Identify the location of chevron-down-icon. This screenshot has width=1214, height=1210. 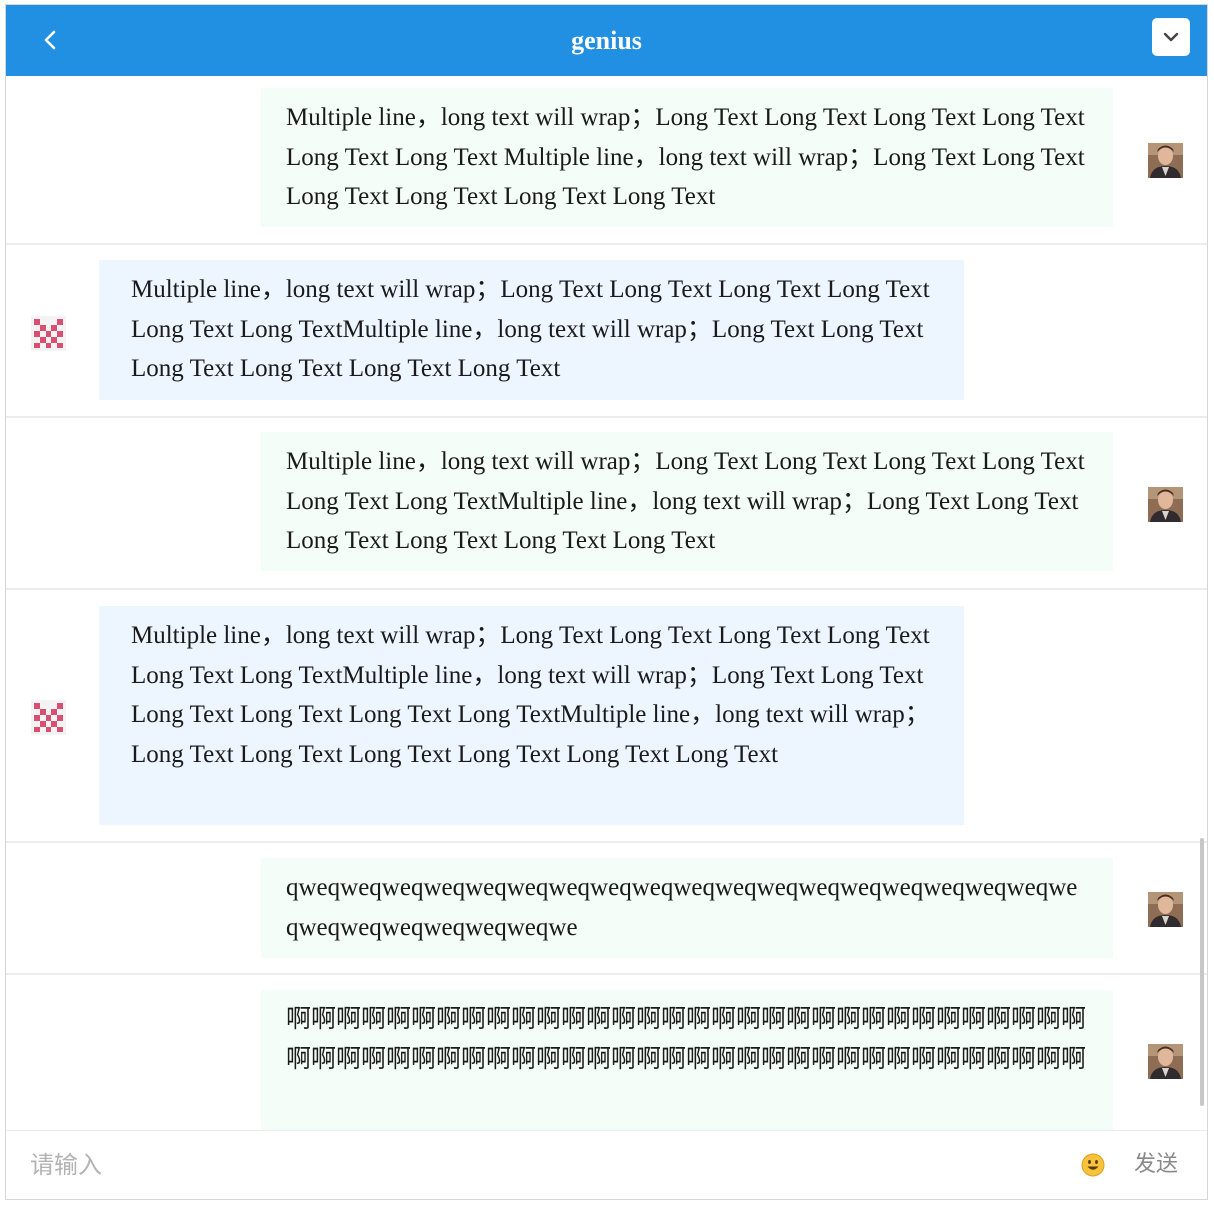
(1171, 37).